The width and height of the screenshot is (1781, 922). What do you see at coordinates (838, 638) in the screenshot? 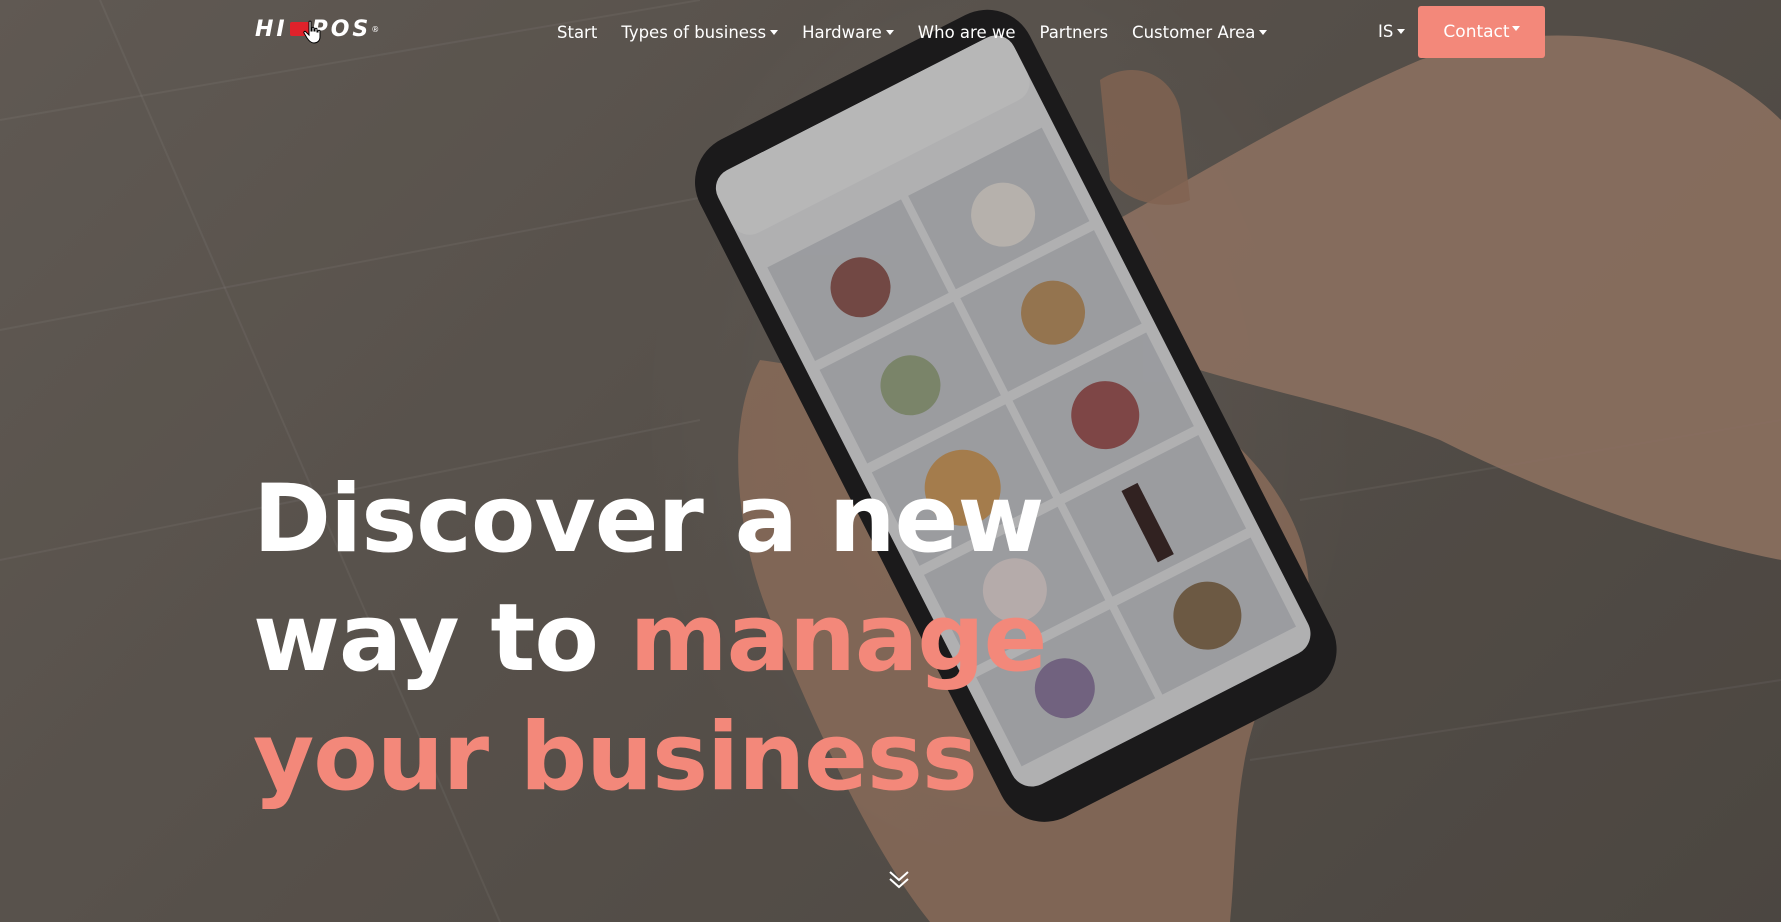
I see `headline-line-2-accent: manage` at bounding box center [838, 638].